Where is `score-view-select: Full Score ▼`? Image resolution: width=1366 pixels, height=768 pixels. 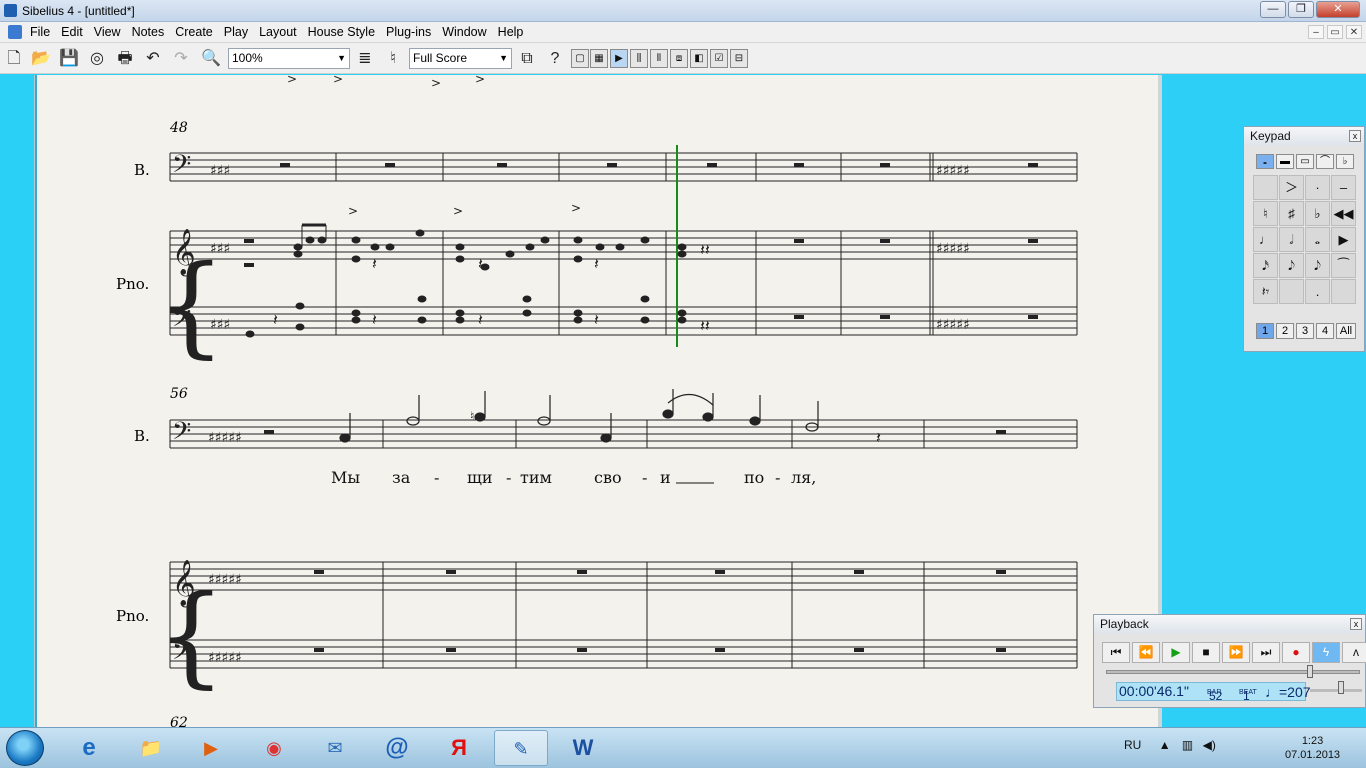
score-view-select: Full Score ▼ is located at coordinates (460, 58).